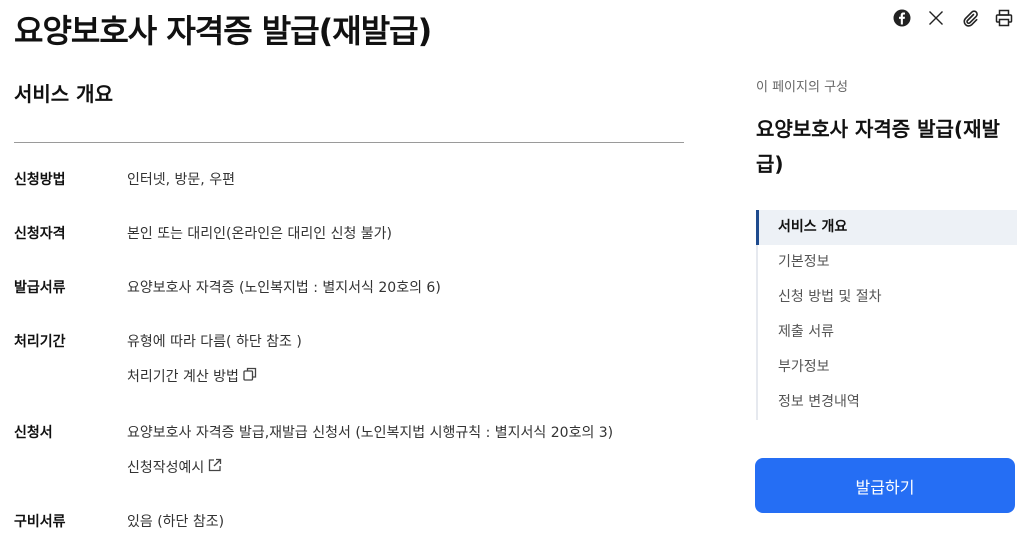 Image resolution: width=1024 pixels, height=555 pixels. I want to click on link-label: 처리기간 계산 방법, so click(183, 377).